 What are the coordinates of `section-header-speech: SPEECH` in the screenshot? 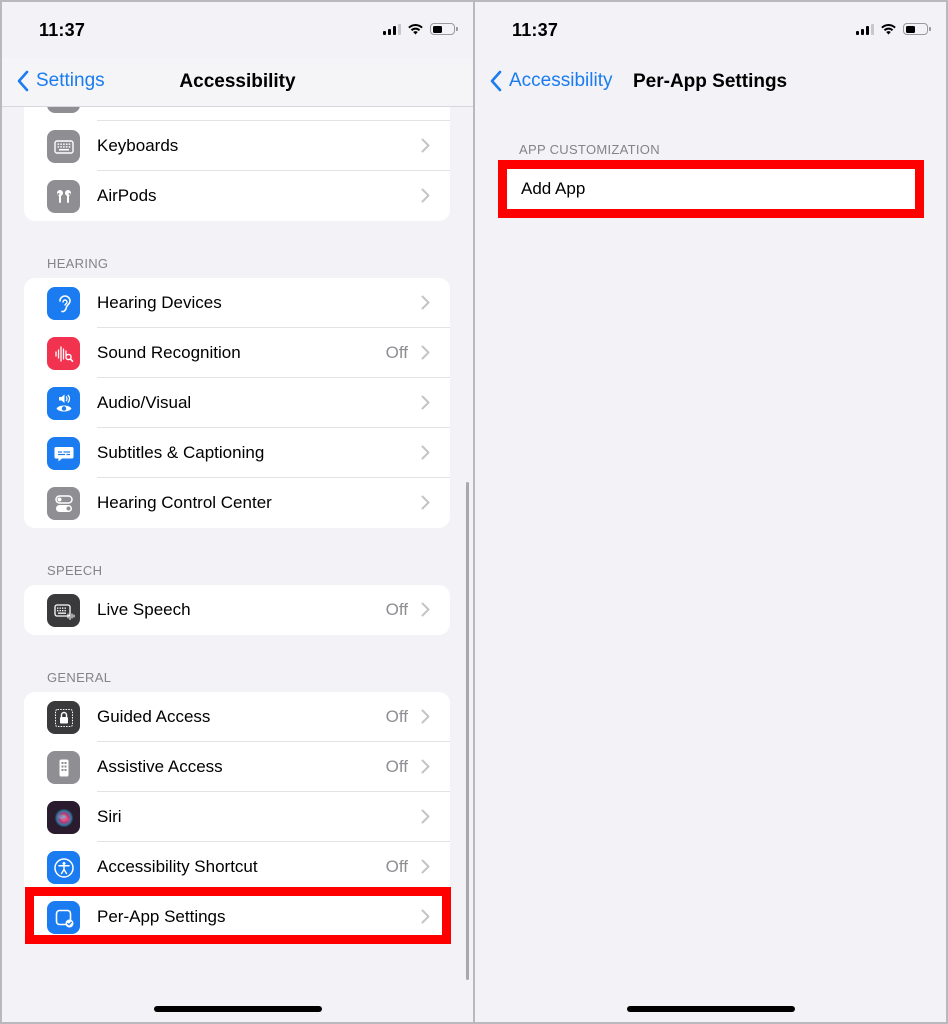 It's located at (75, 570).